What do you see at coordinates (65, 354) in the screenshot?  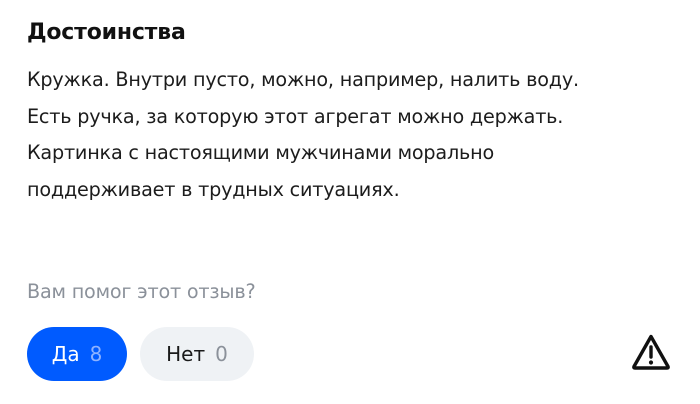 I see `vote-yes-label: Да` at bounding box center [65, 354].